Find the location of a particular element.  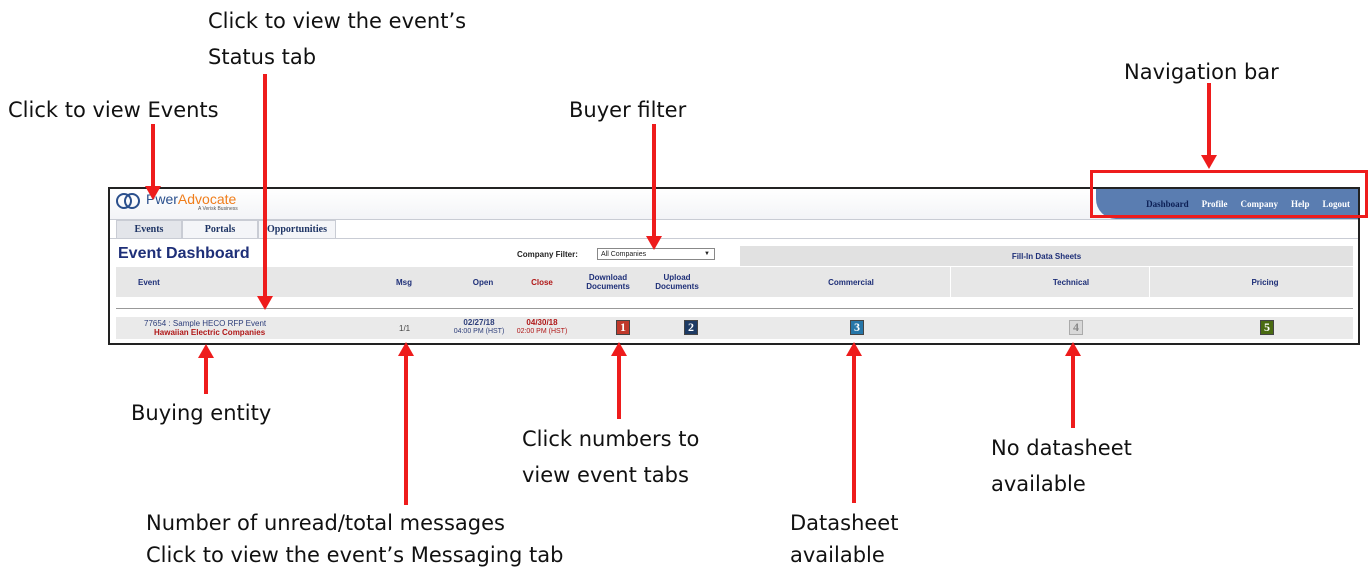

technical-datasheet-button-disabled: 4 is located at coordinates (1076, 327).